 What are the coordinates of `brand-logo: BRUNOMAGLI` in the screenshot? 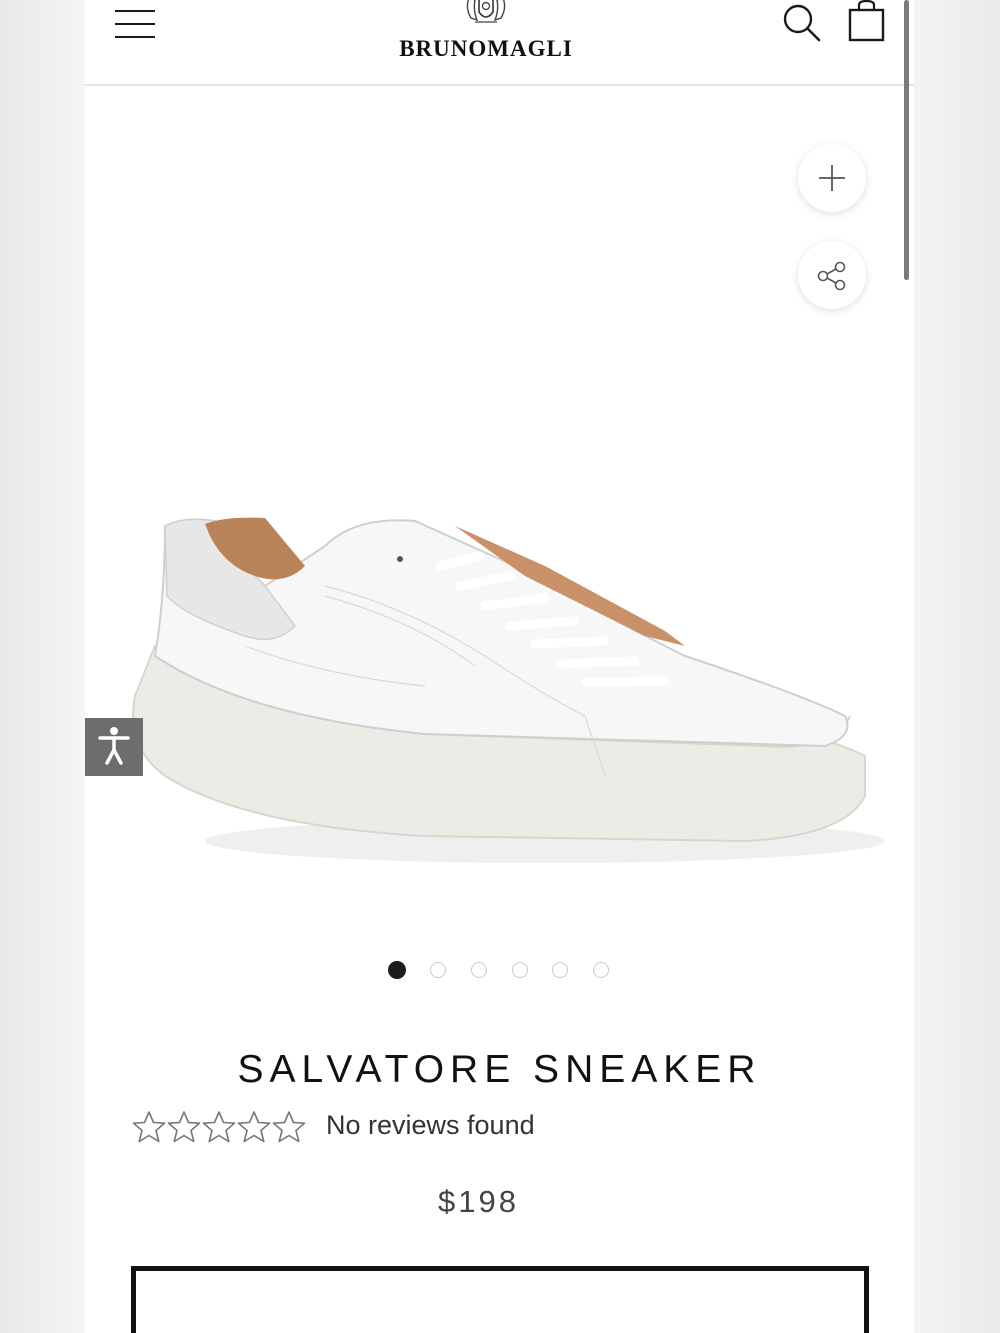 It's located at (486, 32).